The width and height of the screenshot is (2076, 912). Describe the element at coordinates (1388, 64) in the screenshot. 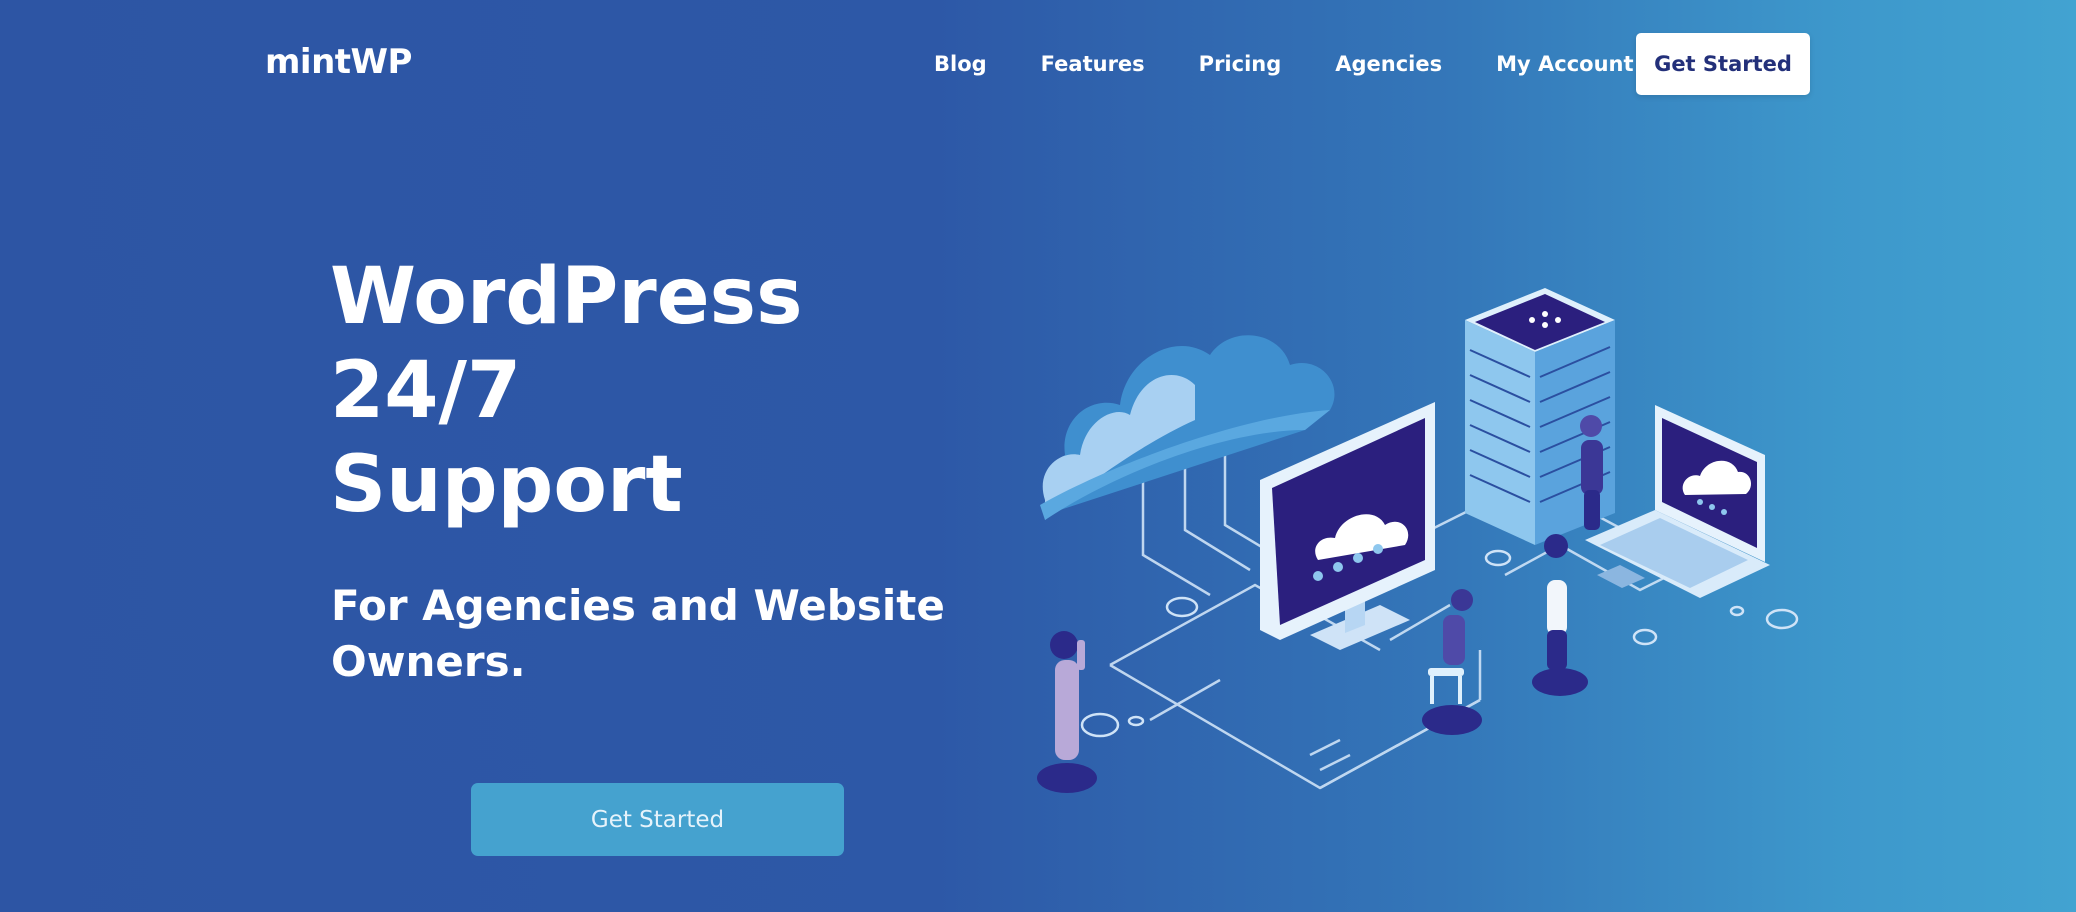

I see `nav-link-agencies: Agencies` at that location.